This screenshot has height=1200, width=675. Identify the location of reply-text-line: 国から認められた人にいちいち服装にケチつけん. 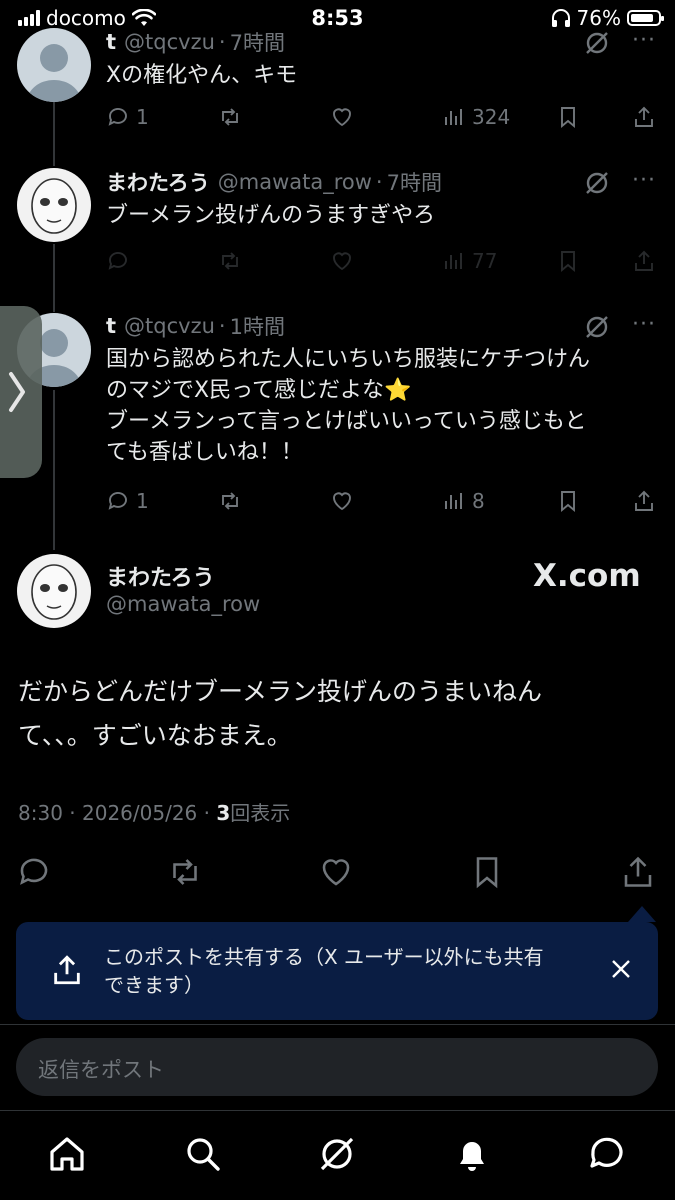
(348, 359).